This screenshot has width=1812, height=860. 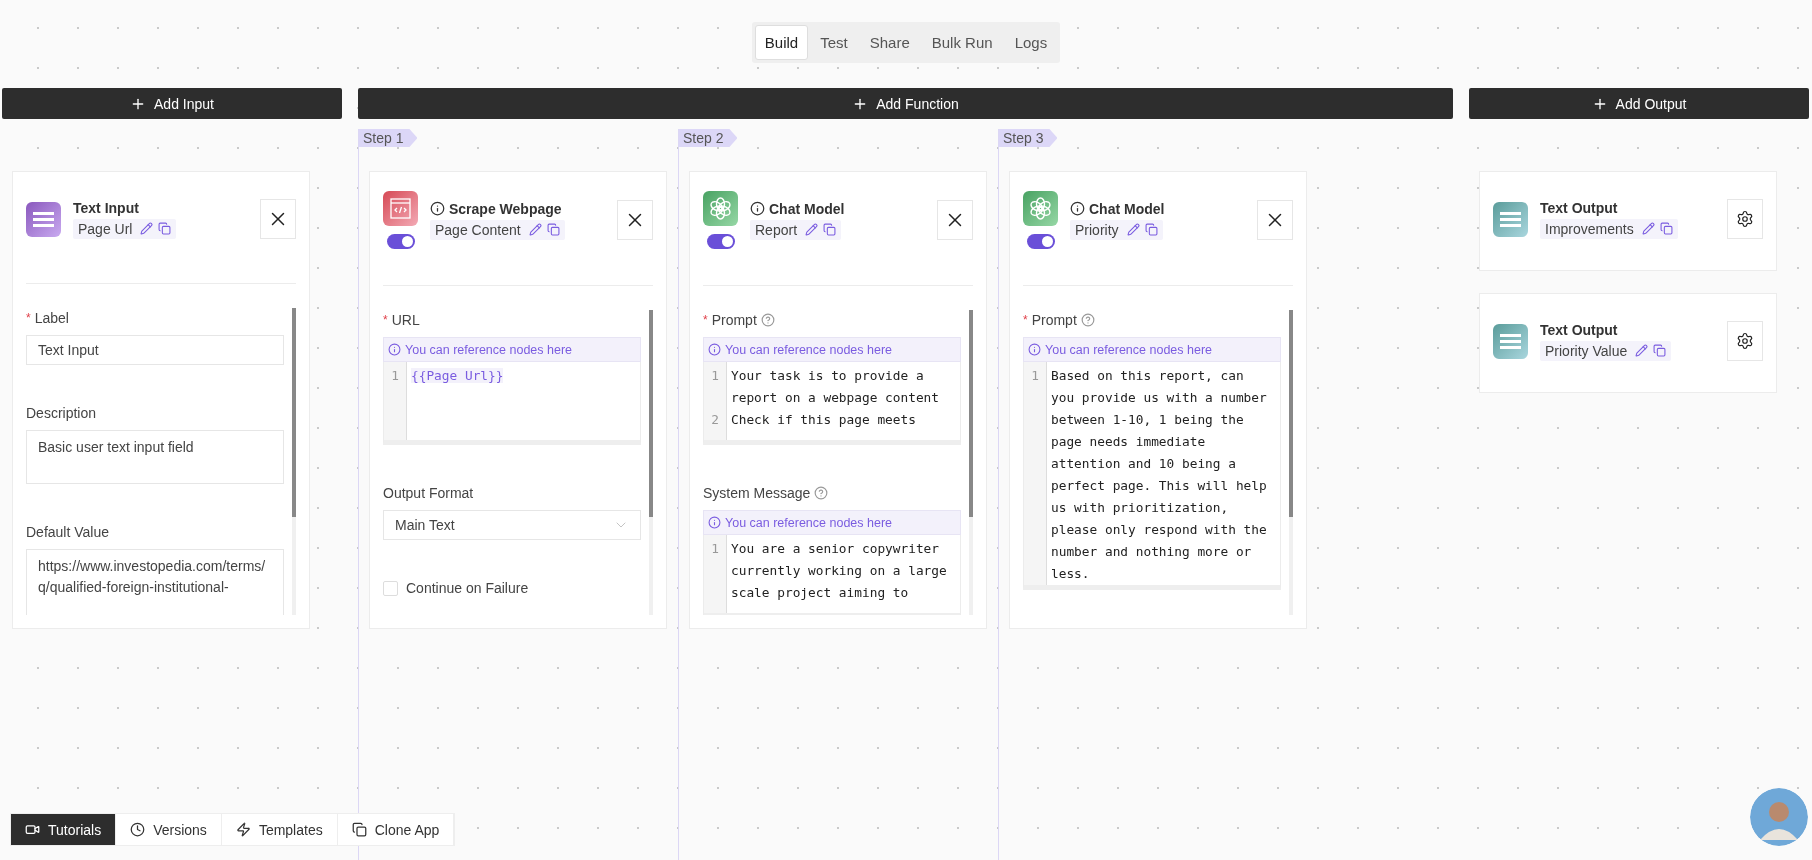 I want to click on add-output-button: Add Output, so click(x=1639, y=103).